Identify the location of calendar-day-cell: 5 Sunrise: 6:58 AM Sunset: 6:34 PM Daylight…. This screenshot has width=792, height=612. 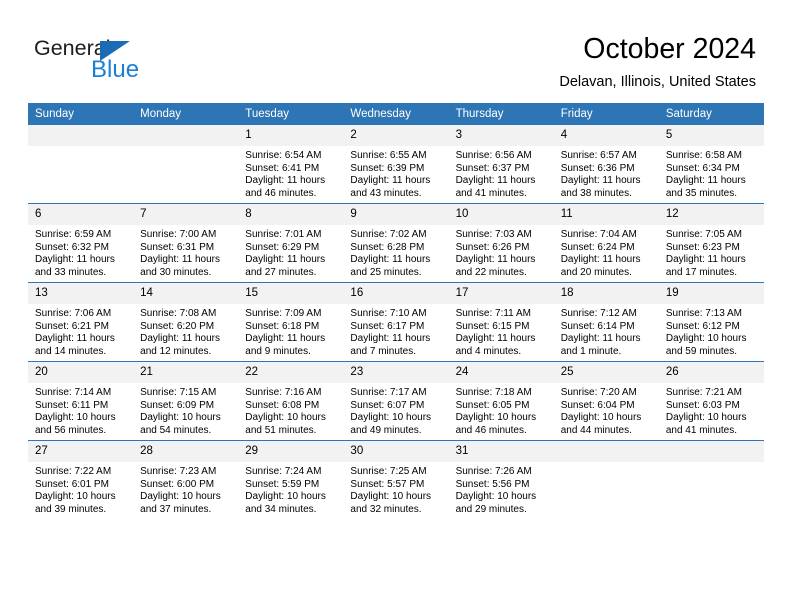
(711, 164).